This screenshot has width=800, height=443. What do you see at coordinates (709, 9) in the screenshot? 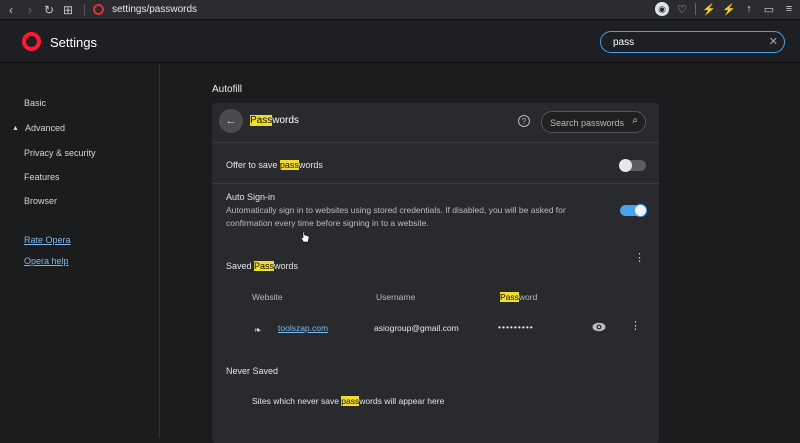
I see `bolt-icon: ⚡` at bounding box center [709, 9].